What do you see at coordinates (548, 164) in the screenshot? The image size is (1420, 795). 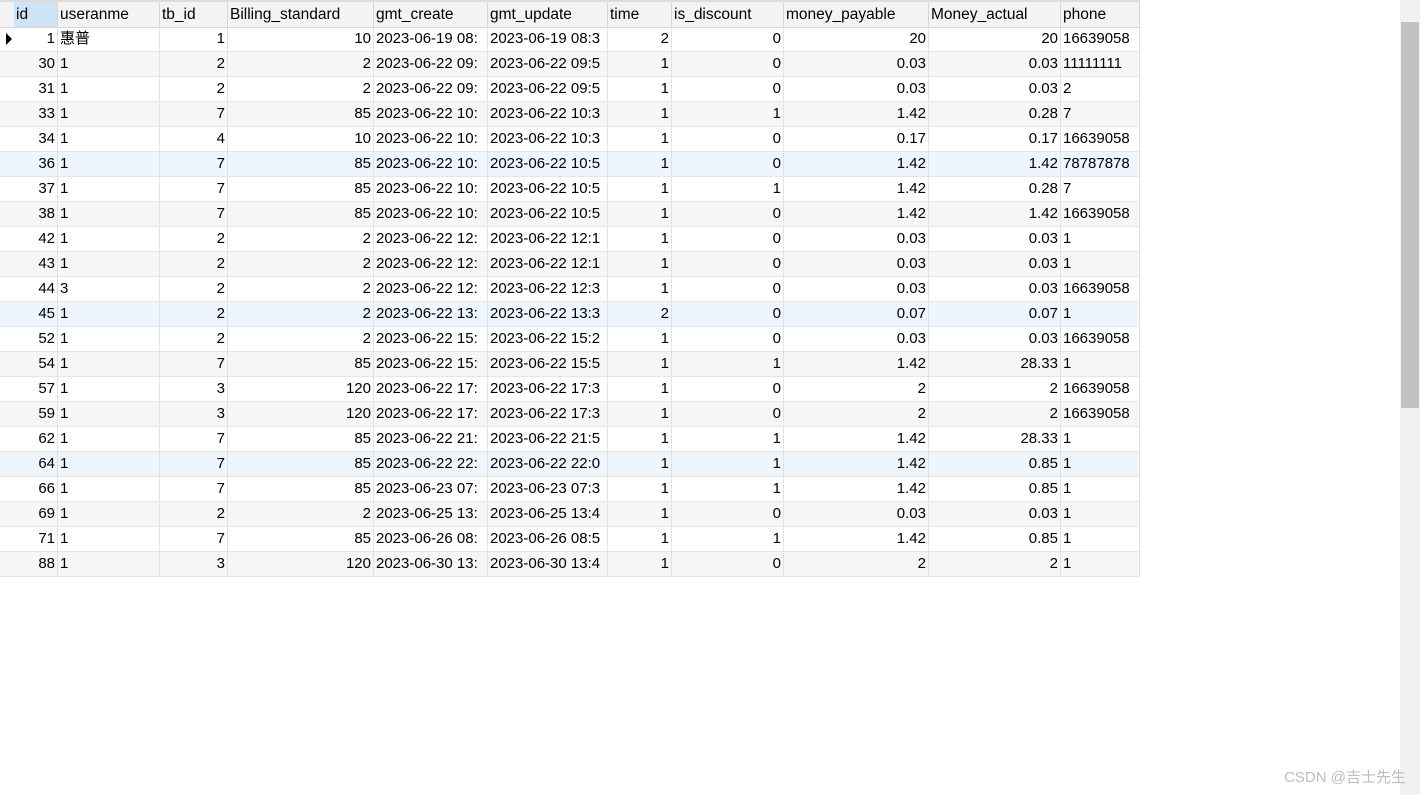 I see `cell-gmt-update: 2023-06-22 10:5` at bounding box center [548, 164].